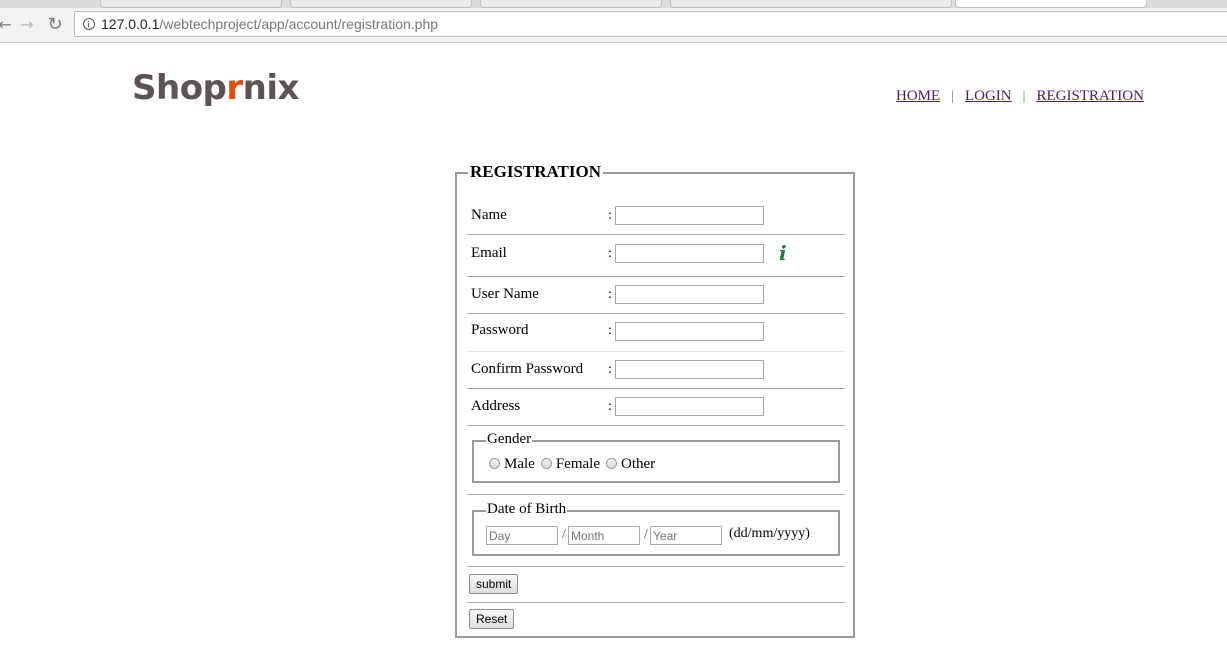  Describe the element at coordinates (1090, 96) in the screenshot. I see `nav-registration-link: REGISTRATION` at that location.